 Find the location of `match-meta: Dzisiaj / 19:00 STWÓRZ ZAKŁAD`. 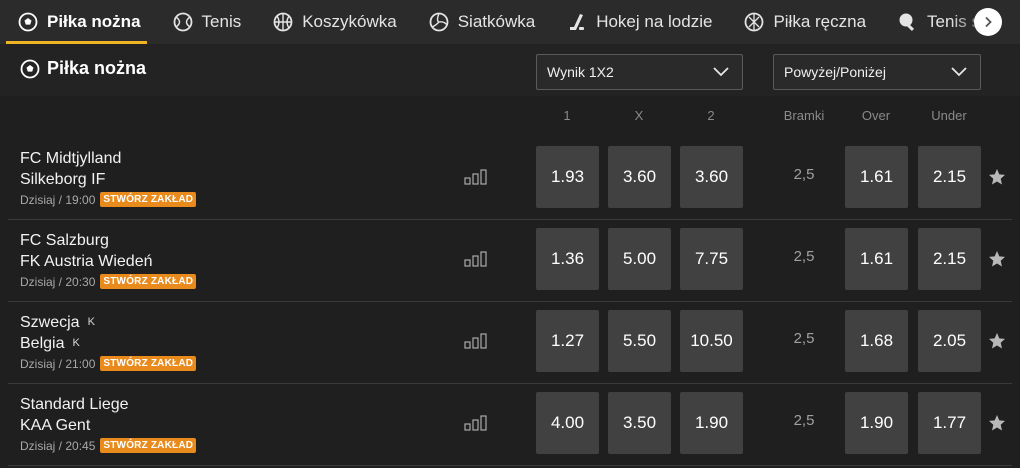

match-meta: Dzisiaj / 19:00 STWÓRZ ZAKŁAD is located at coordinates (108, 199).